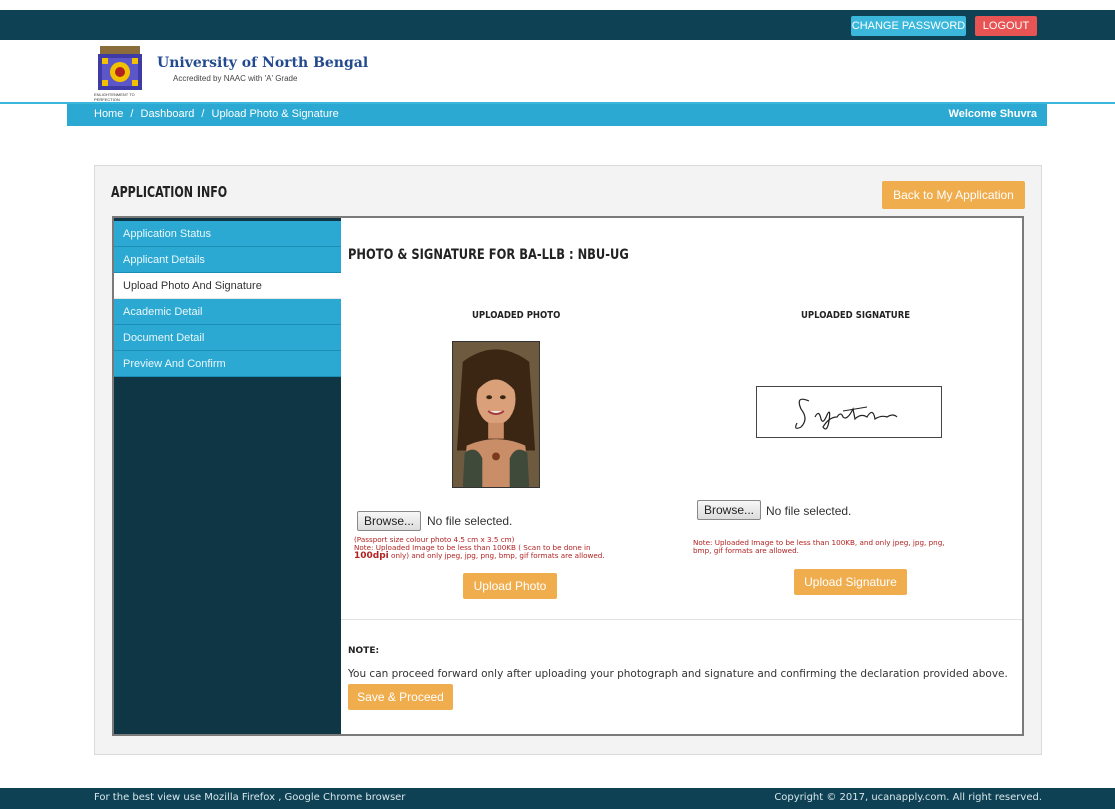 This screenshot has width=1115, height=809. What do you see at coordinates (114, 97) in the screenshot?
I see `logo-tagline: ENLIGHTENMENT TO PERFECTION` at bounding box center [114, 97].